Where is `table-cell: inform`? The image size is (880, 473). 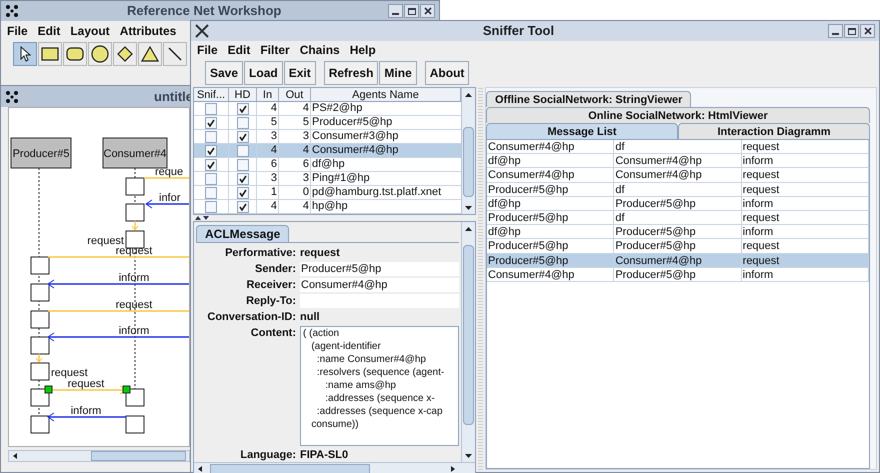
table-cell: inform is located at coordinates (805, 274).